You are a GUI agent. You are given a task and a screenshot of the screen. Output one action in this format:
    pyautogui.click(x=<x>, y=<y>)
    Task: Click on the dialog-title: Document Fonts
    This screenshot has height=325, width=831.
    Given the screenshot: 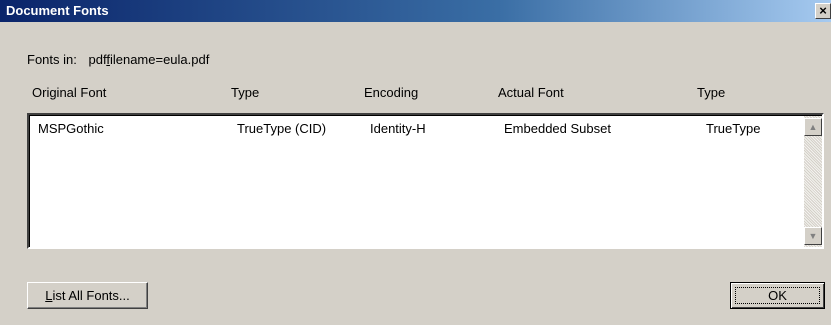 What is the action you would take?
    pyautogui.click(x=57, y=10)
    